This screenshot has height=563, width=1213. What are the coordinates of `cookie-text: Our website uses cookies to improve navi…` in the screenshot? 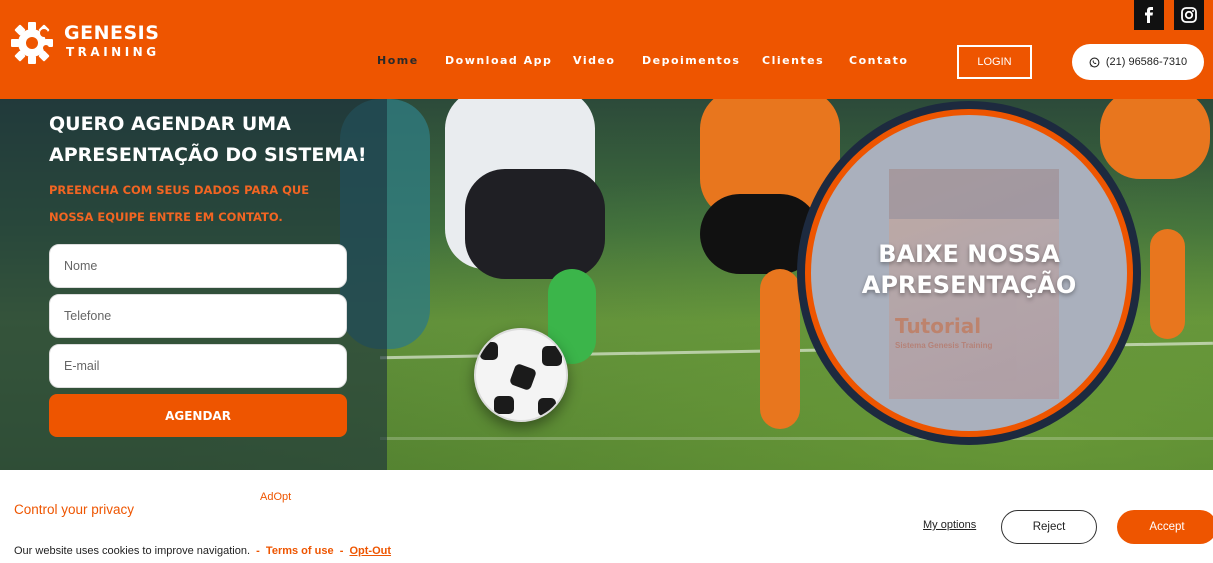 It's located at (202, 551).